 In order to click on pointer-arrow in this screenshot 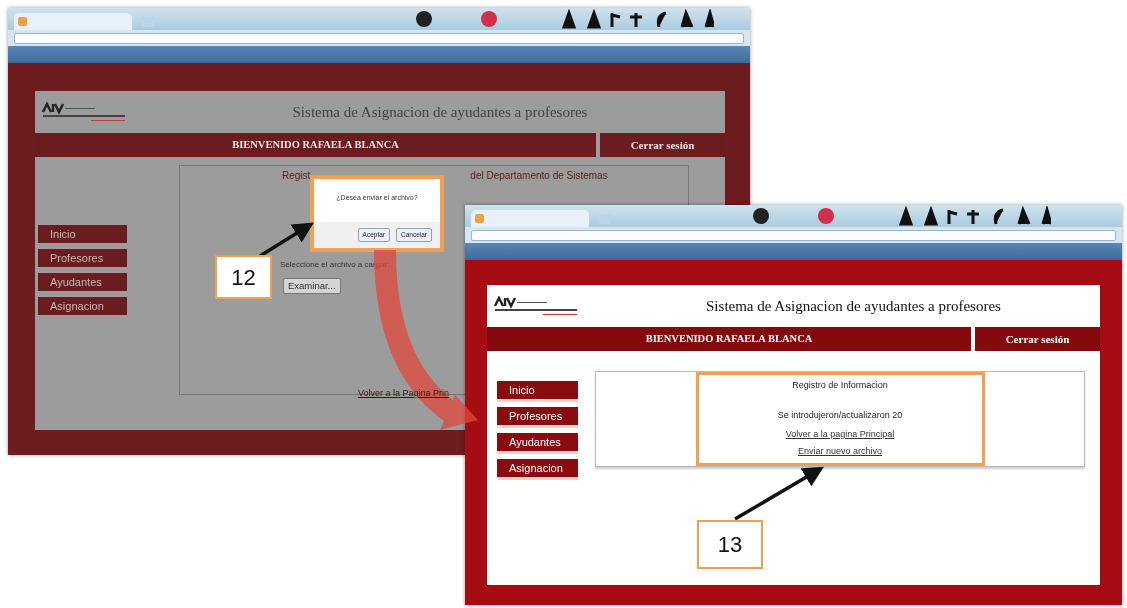, I will do `click(286, 240)`.